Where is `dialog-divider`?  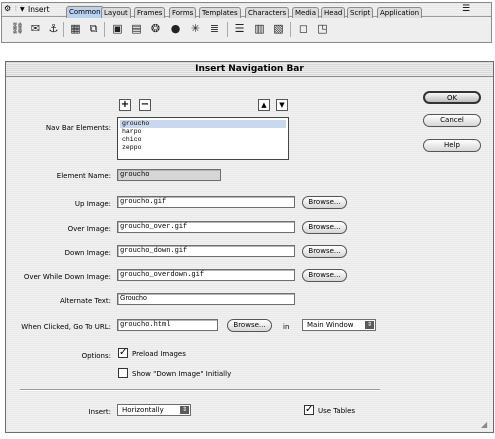 dialog-divider is located at coordinates (200, 390).